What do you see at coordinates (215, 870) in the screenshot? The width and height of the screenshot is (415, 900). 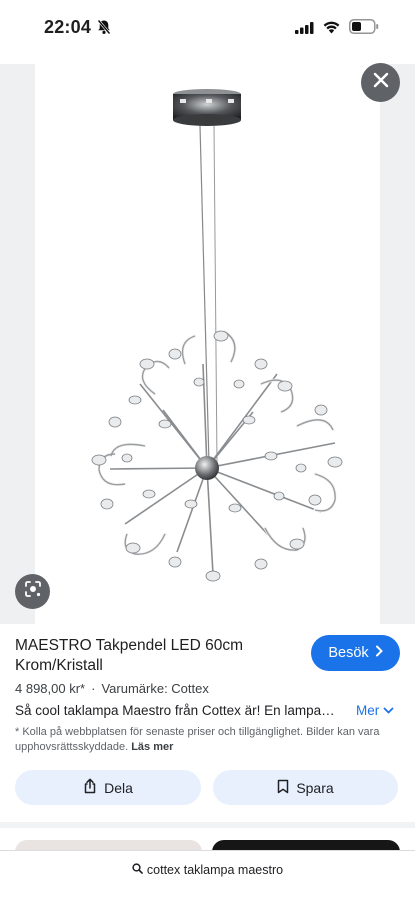 I see `search-query: cottex taklampa maestro` at bounding box center [215, 870].